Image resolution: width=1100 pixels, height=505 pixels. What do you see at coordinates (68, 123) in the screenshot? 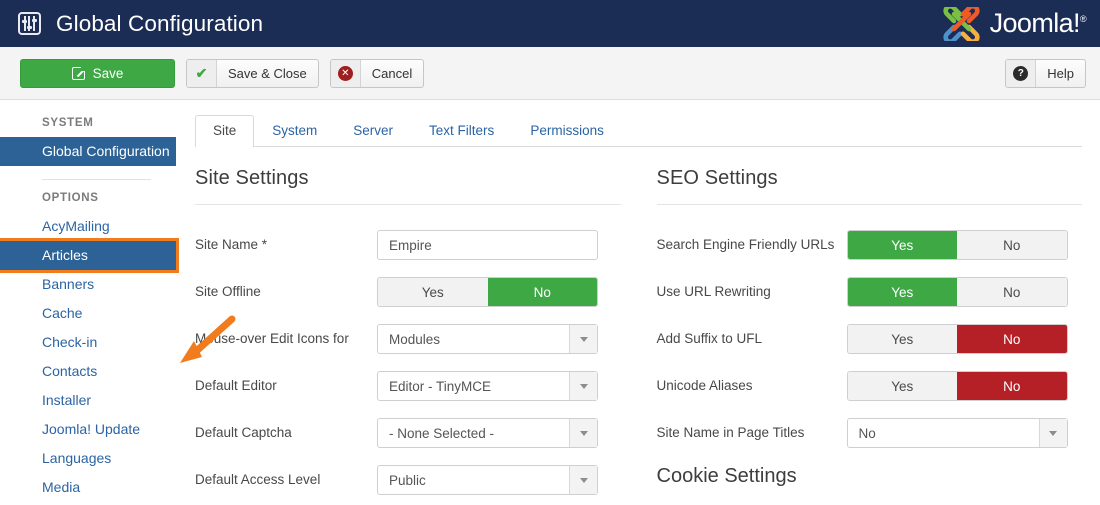
I see `sidebar-heading-system: SYSTEM` at bounding box center [68, 123].